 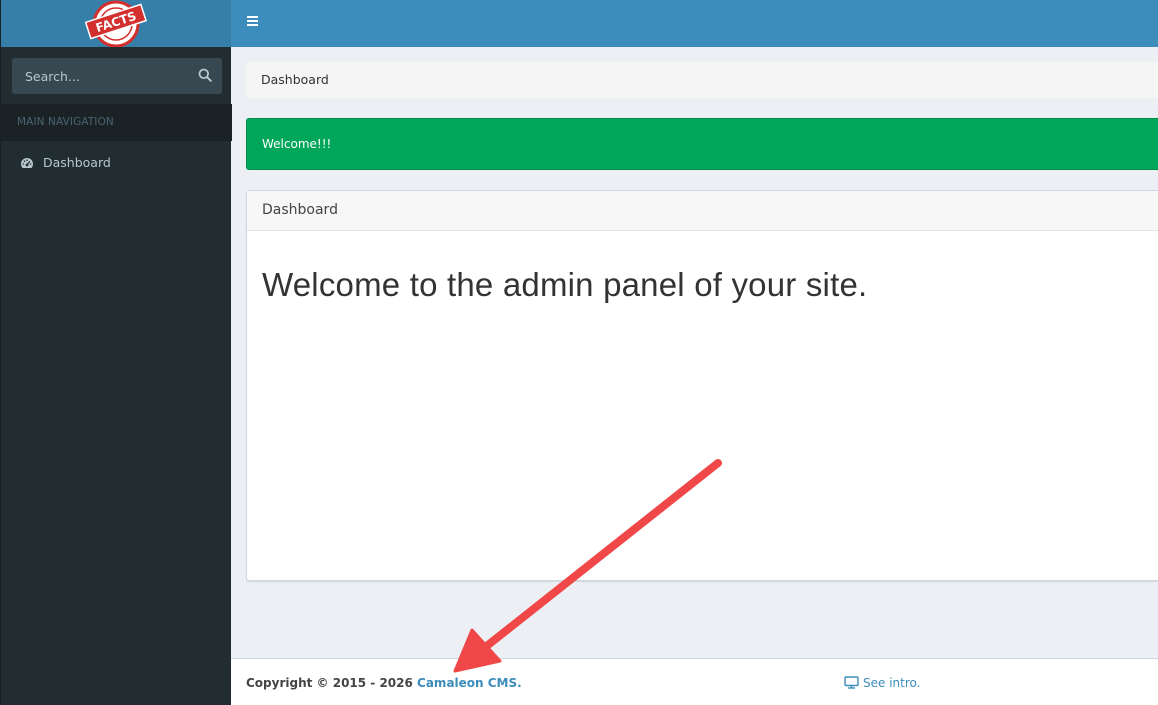 What do you see at coordinates (702, 211) in the screenshot?
I see `panel-title: Dashboard` at bounding box center [702, 211].